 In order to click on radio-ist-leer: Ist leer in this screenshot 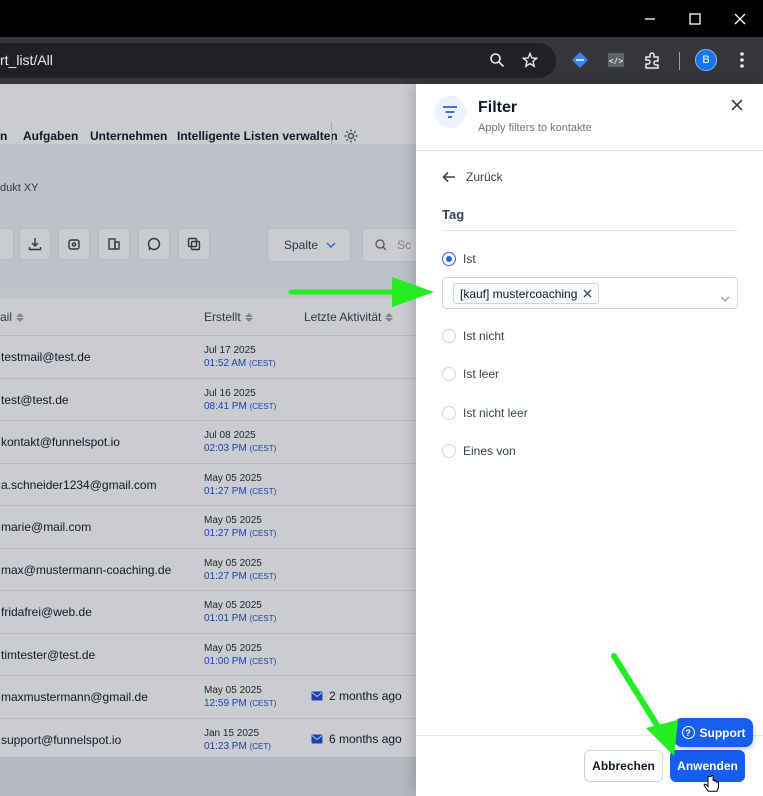, I will do `click(470, 374)`.